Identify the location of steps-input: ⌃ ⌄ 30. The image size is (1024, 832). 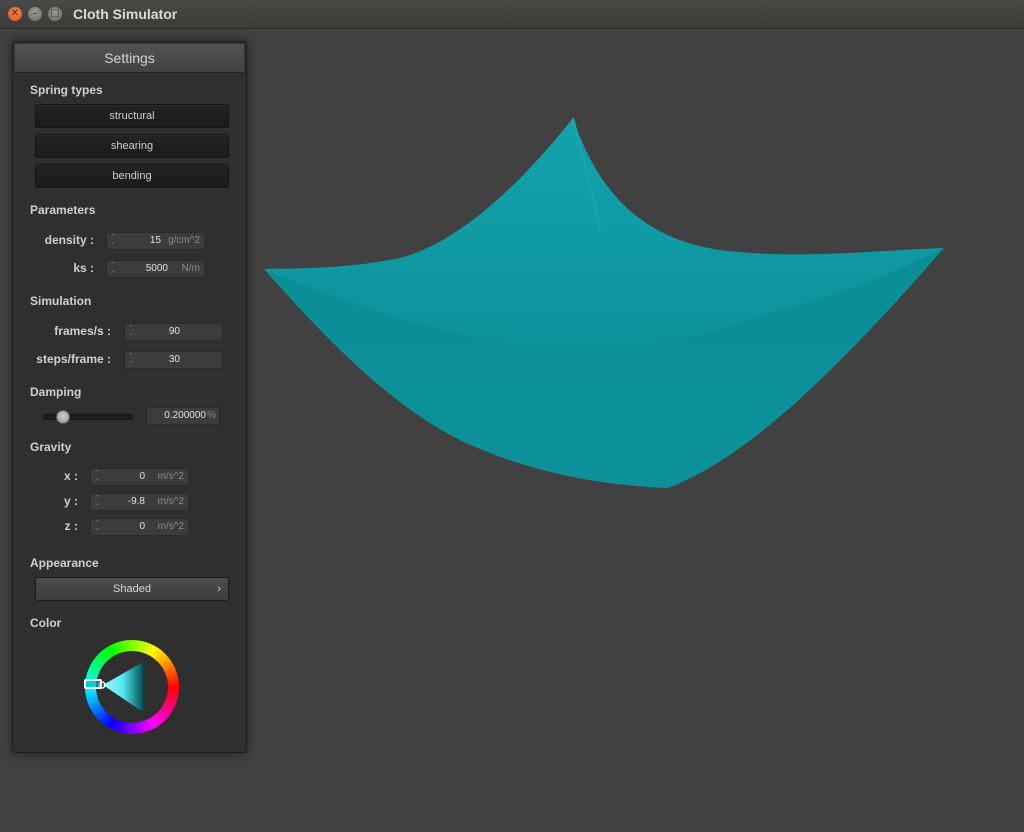
(173, 360).